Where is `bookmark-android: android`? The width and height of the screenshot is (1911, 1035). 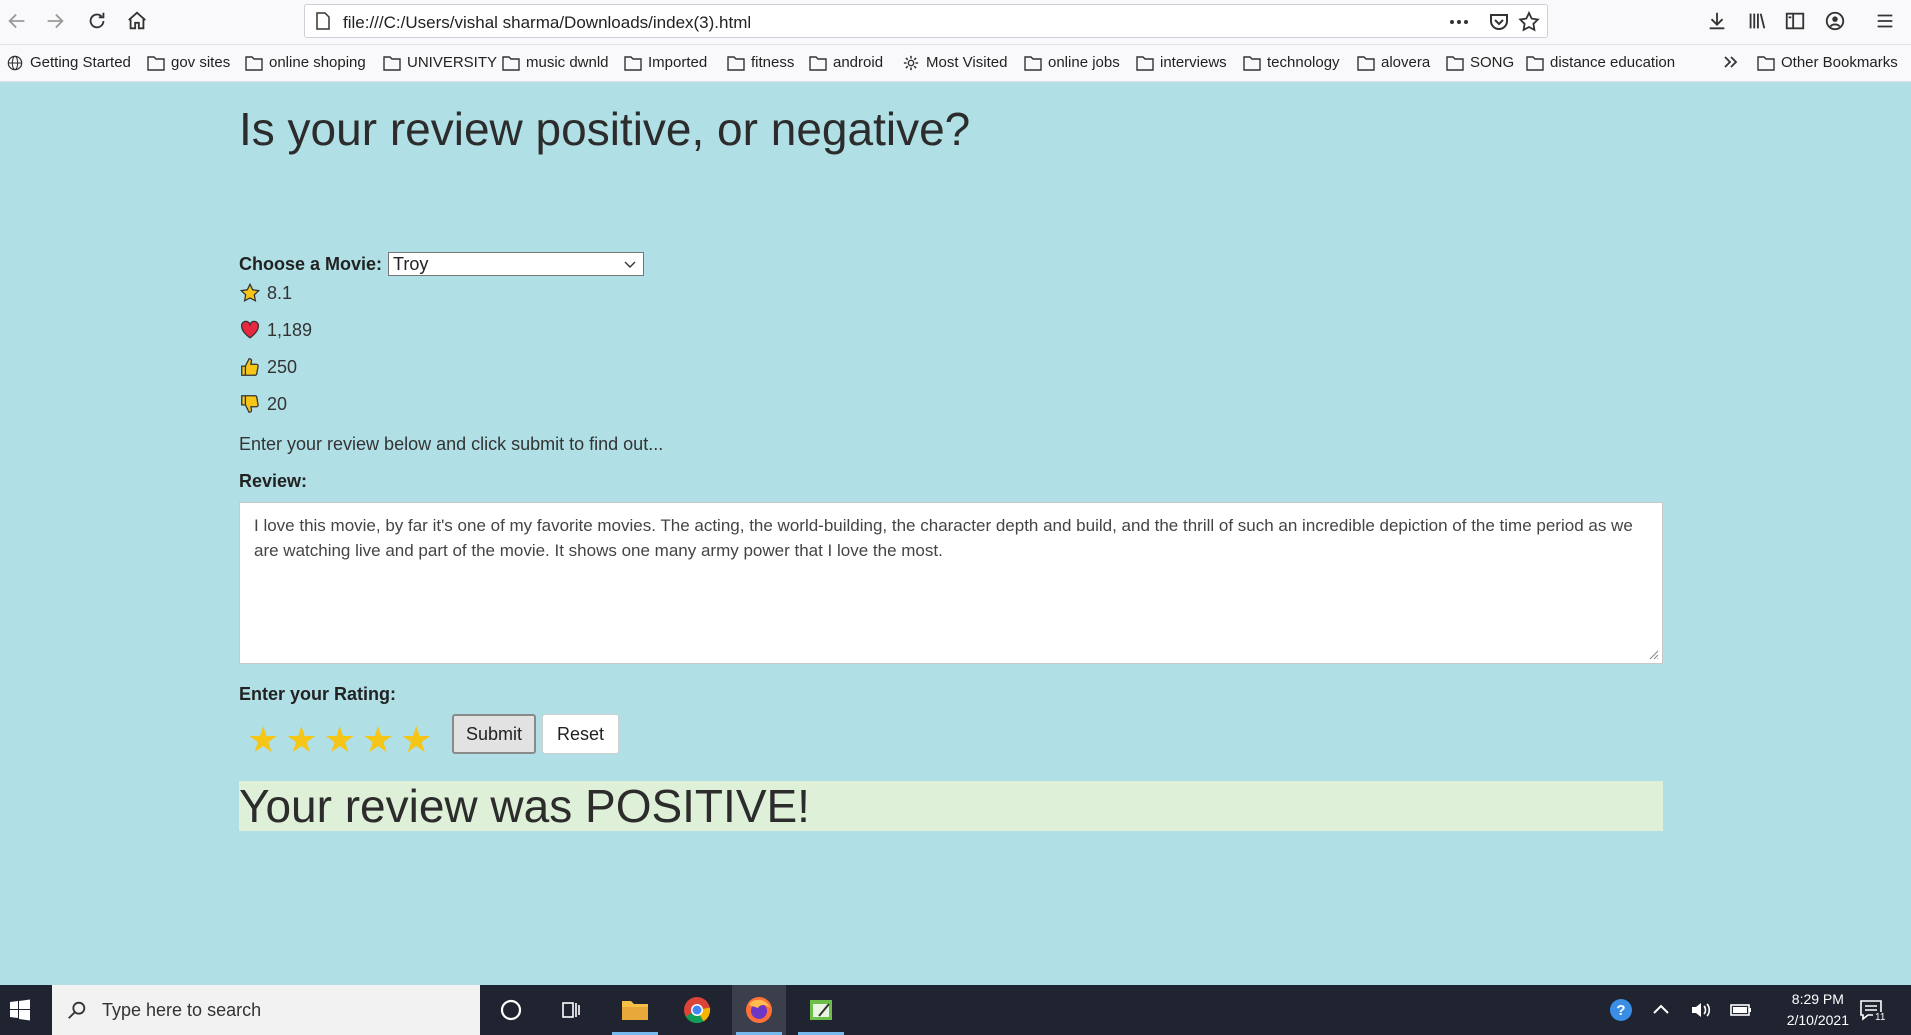 bookmark-android: android is located at coordinates (846, 62).